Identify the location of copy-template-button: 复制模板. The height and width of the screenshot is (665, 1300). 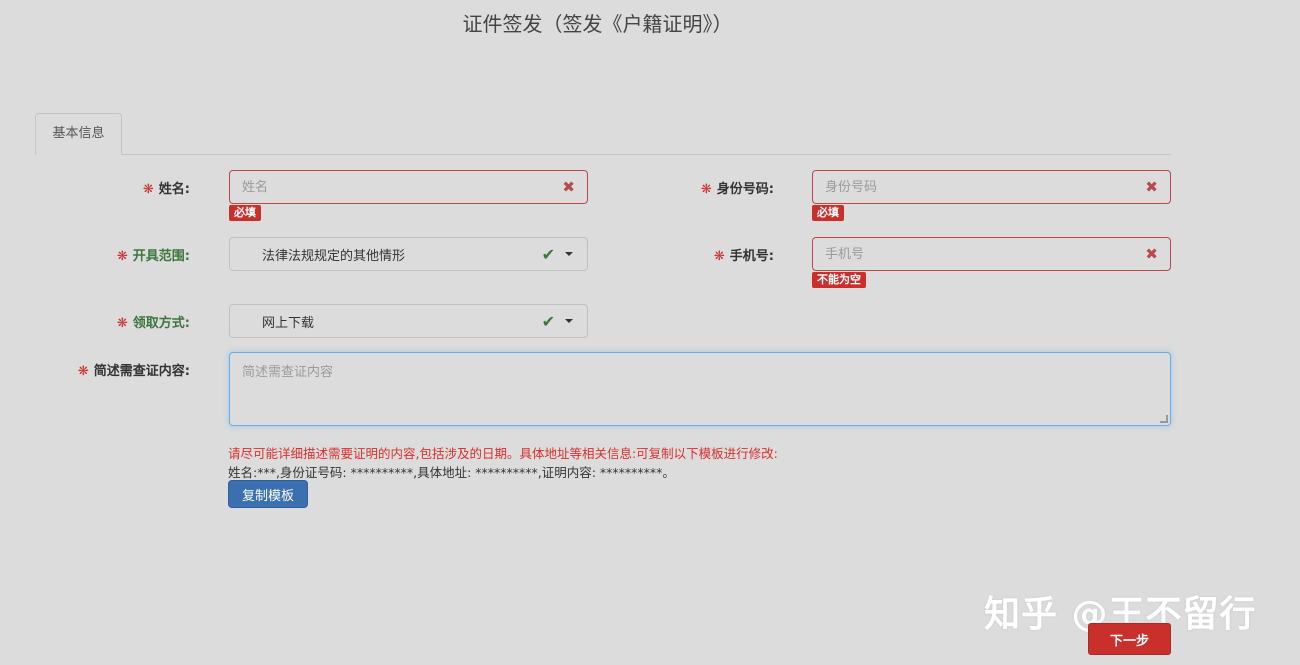
(268, 494).